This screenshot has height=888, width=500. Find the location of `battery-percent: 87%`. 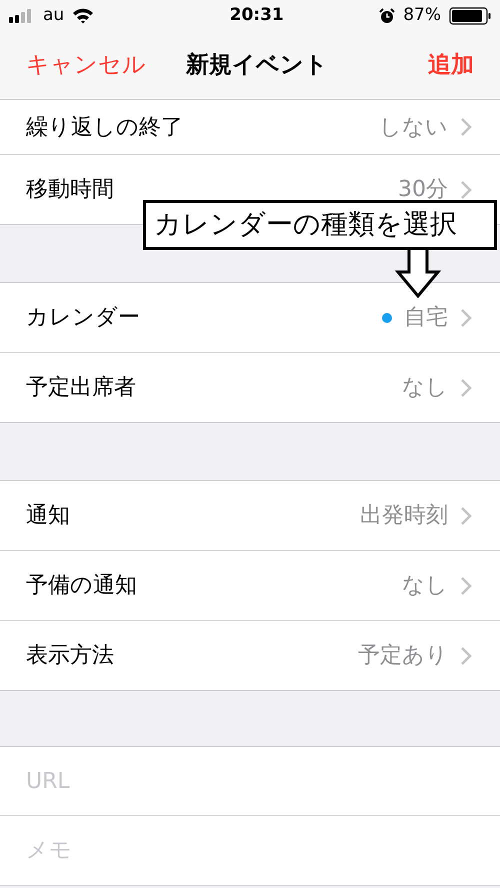

battery-percent: 87% is located at coordinates (422, 16).